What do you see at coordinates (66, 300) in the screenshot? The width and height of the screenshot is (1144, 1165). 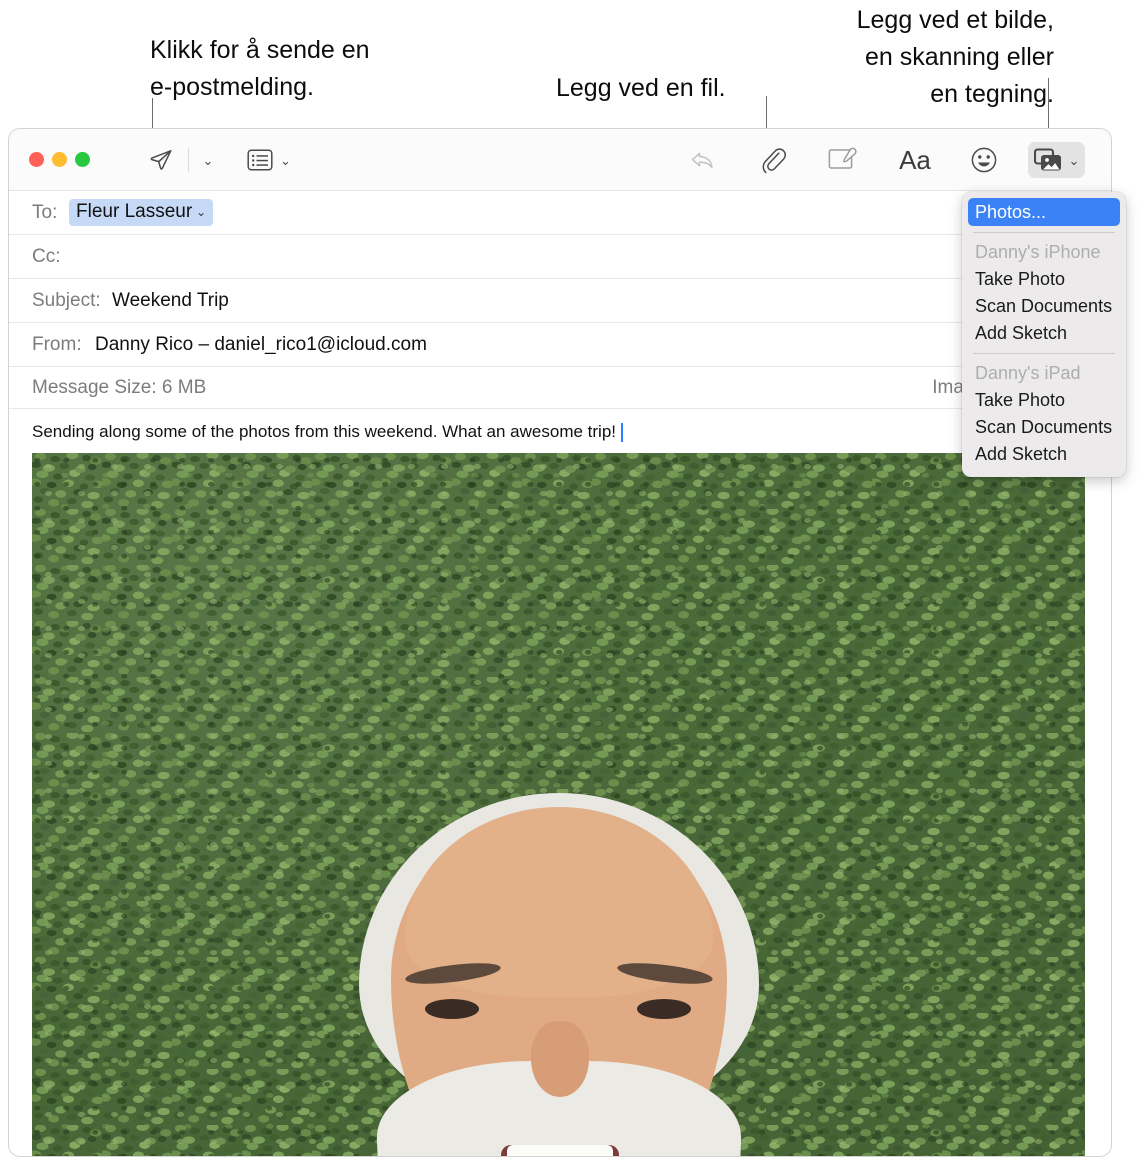 I see `subject-label: Subject:` at bounding box center [66, 300].